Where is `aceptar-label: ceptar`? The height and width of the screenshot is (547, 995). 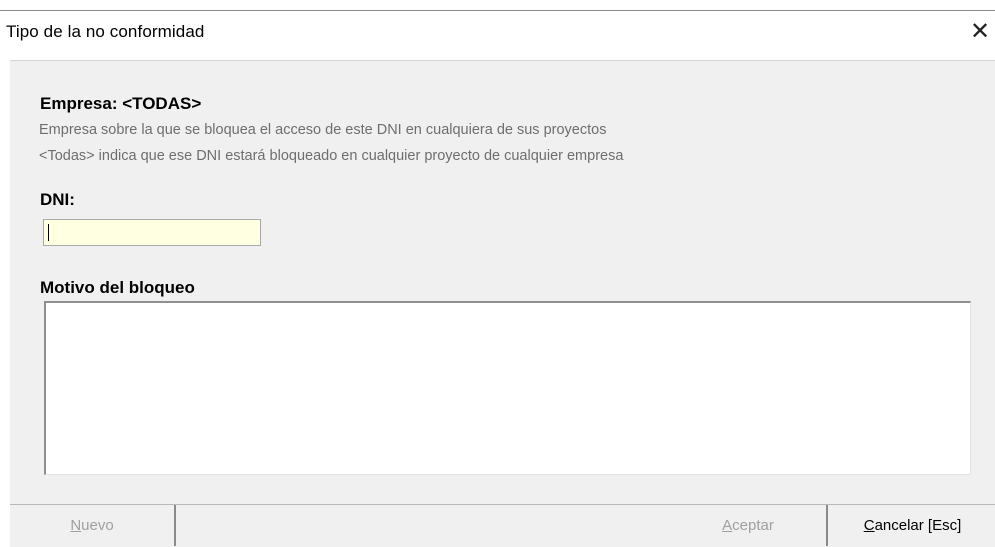
aceptar-label: ceptar is located at coordinates (753, 525).